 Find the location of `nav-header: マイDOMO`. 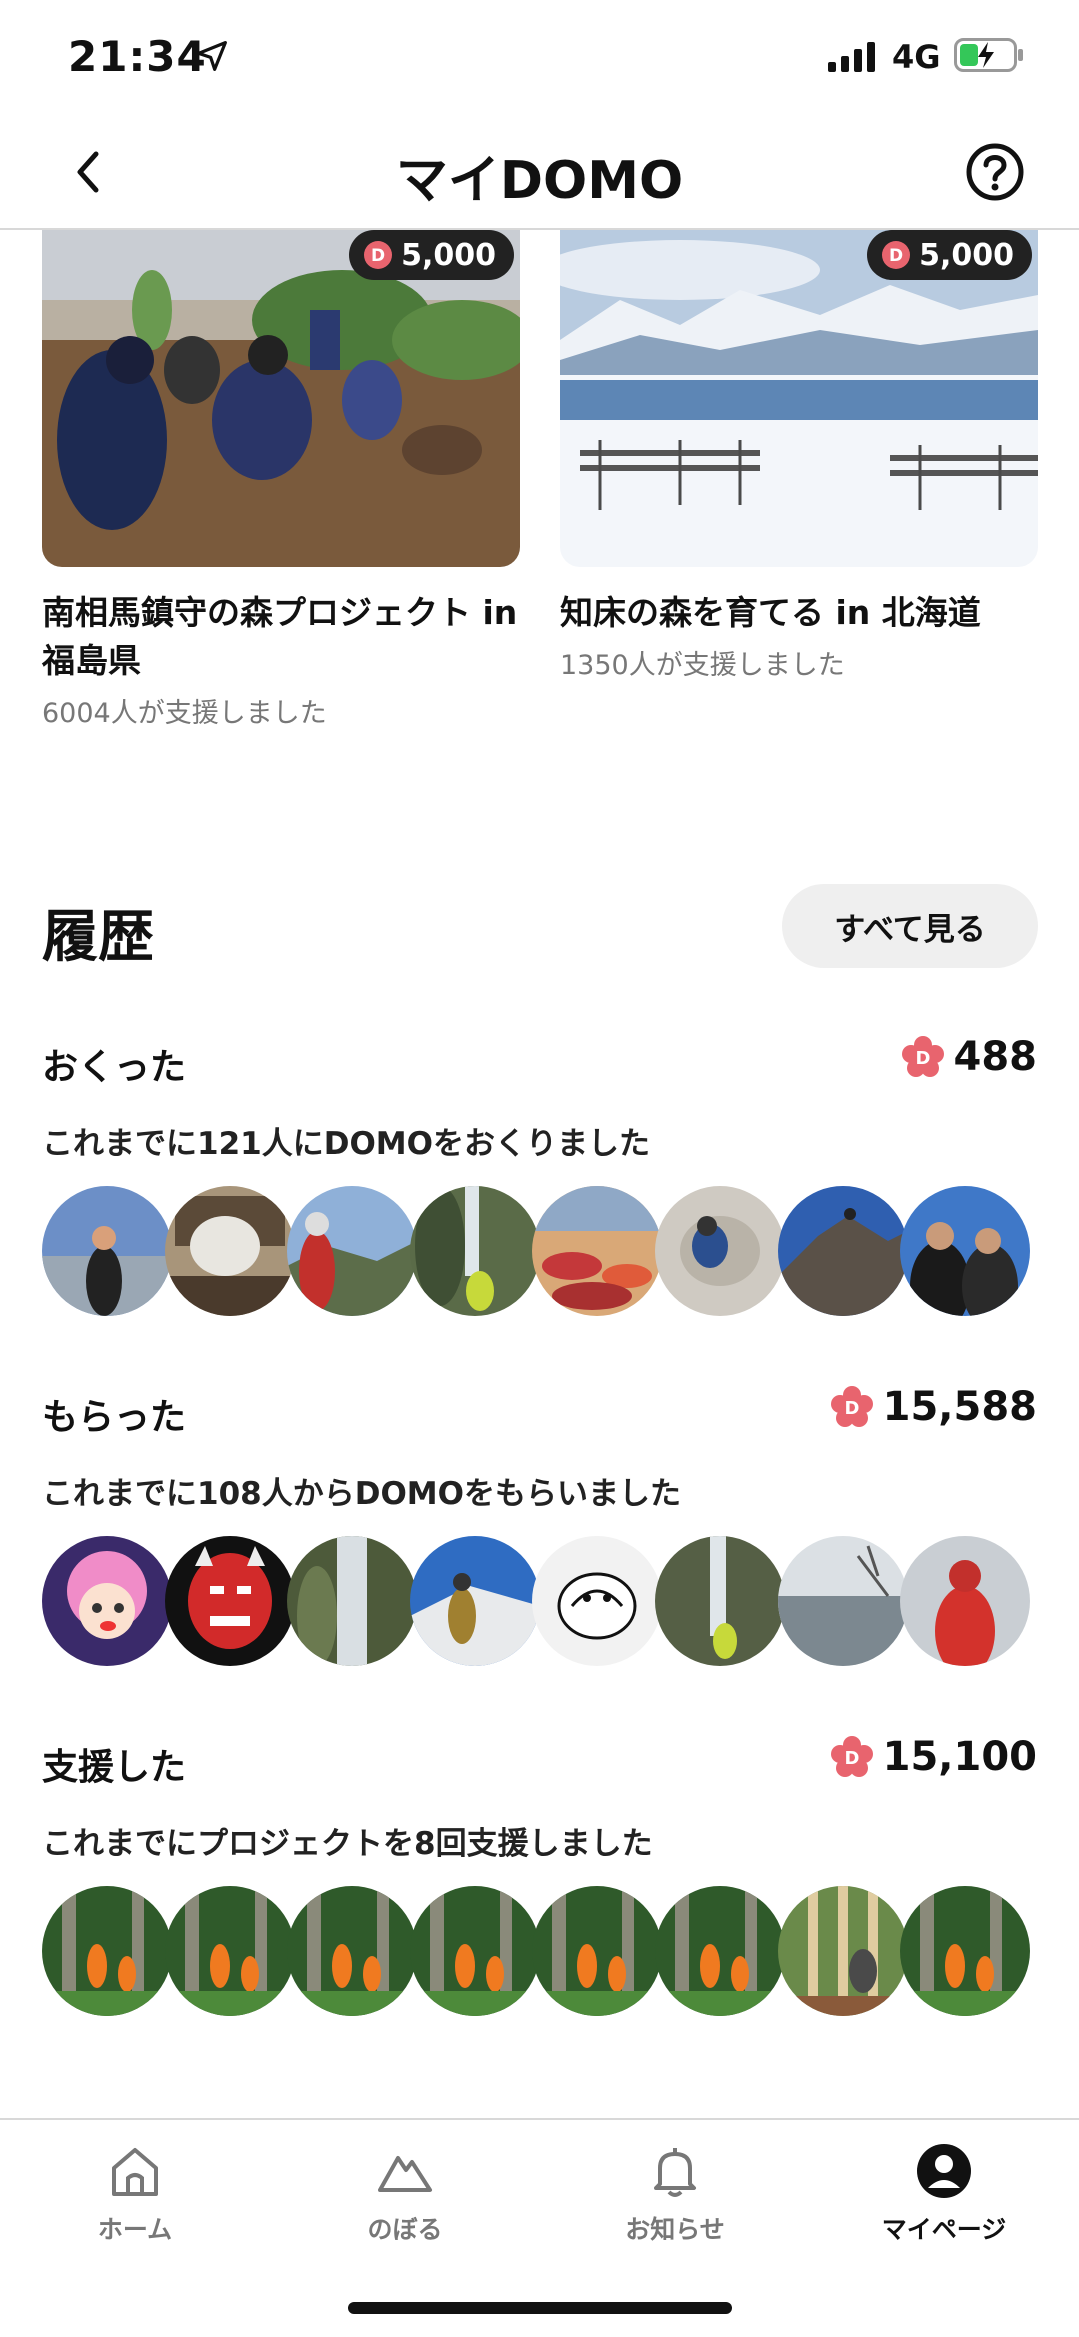

nav-header: マイDOMO is located at coordinates (539, 174).